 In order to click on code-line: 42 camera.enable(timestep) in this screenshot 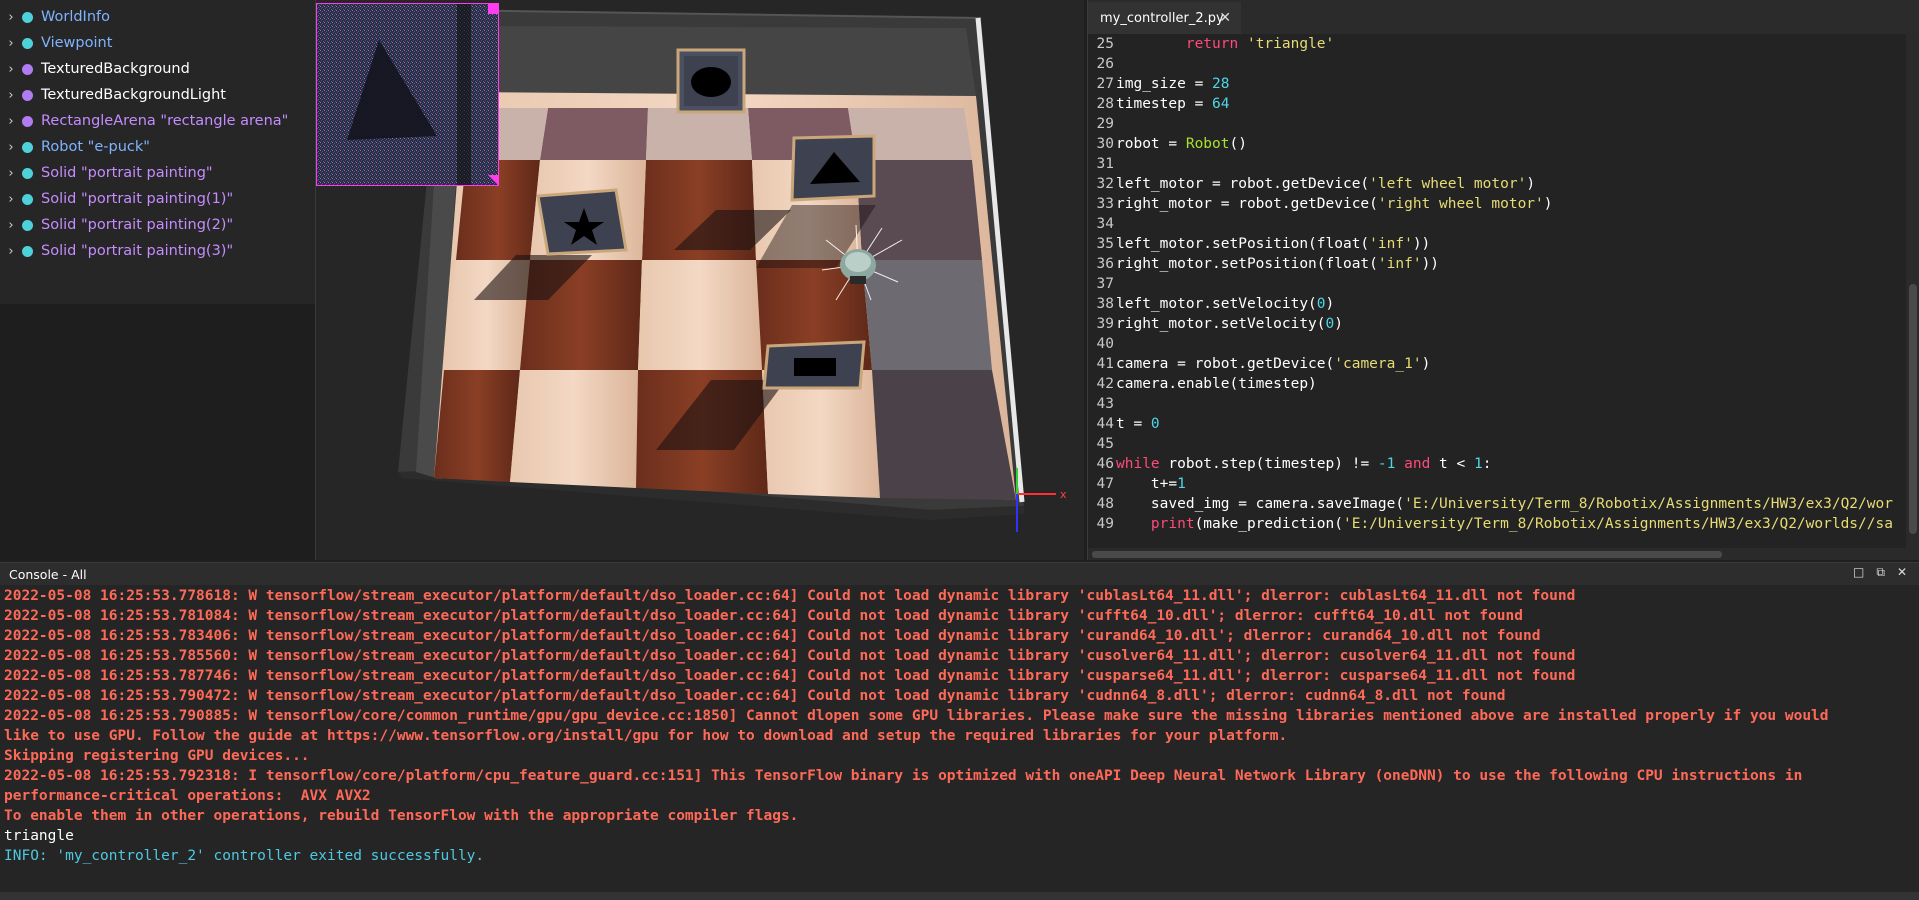, I will do `click(1497, 384)`.